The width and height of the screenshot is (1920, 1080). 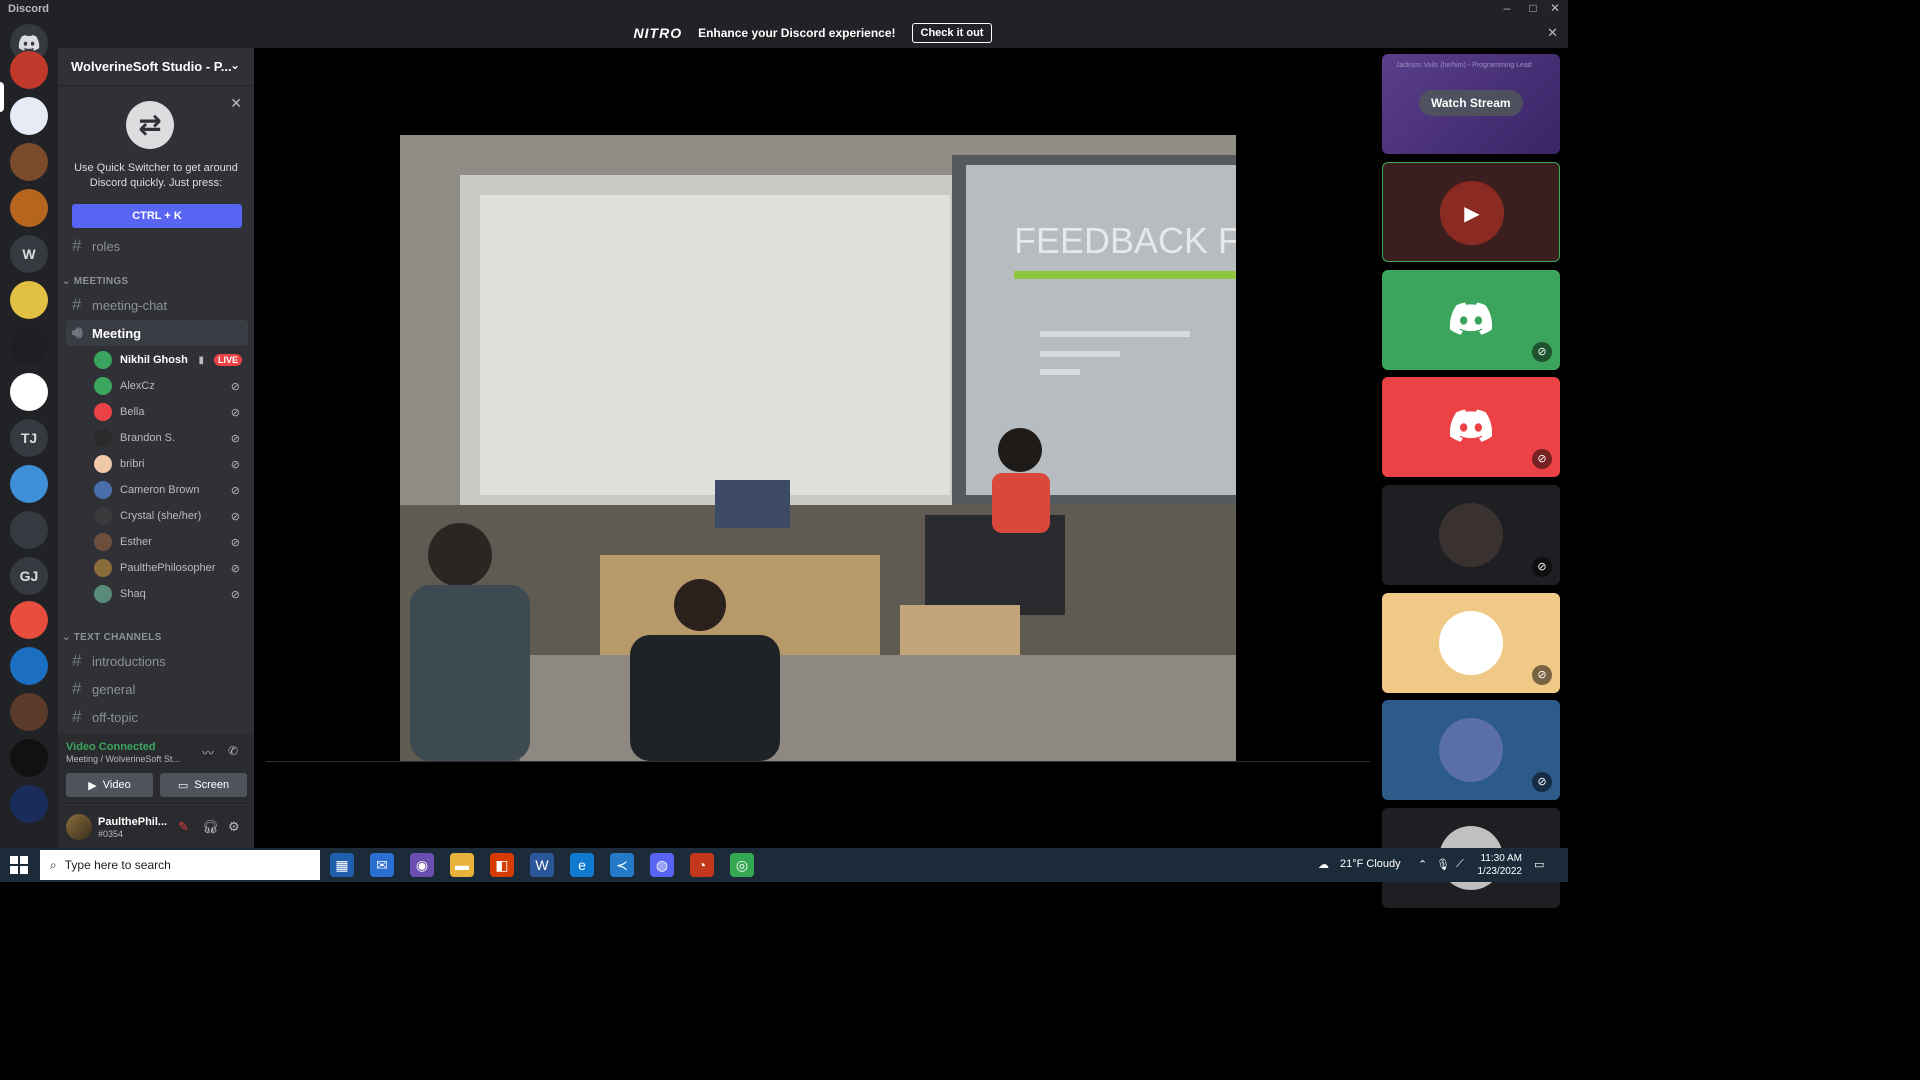 What do you see at coordinates (95, 281) in the screenshot?
I see `category-meetings: ⌄ MEETINGS` at bounding box center [95, 281].